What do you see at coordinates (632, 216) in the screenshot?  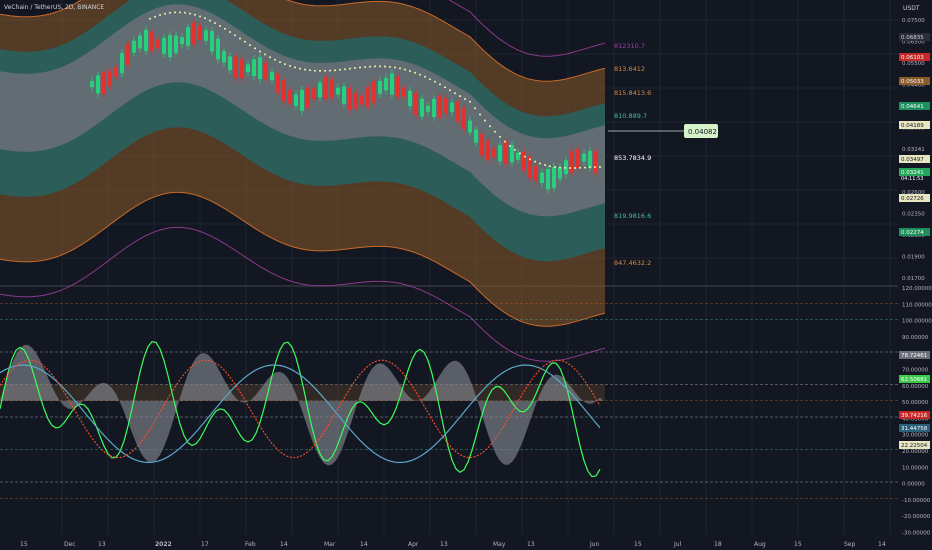 I see `level-label: 819.9816.6` at bounding box center [632, 216].